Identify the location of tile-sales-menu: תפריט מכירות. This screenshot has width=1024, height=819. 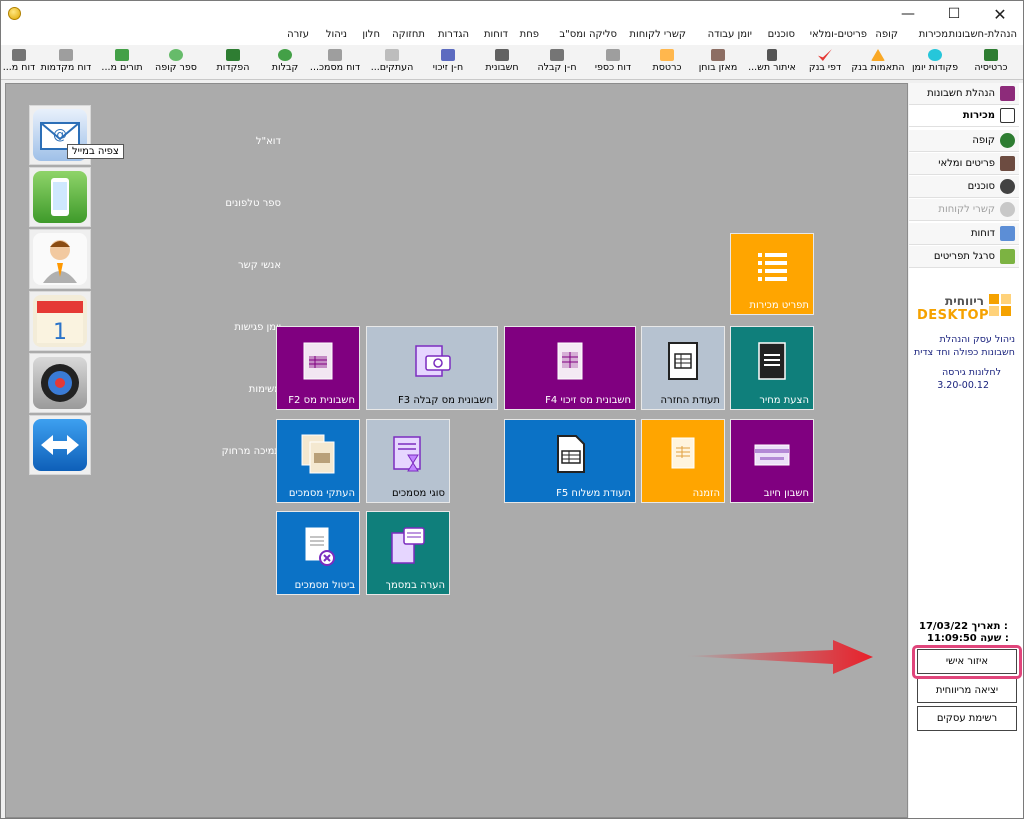
(772, 274).